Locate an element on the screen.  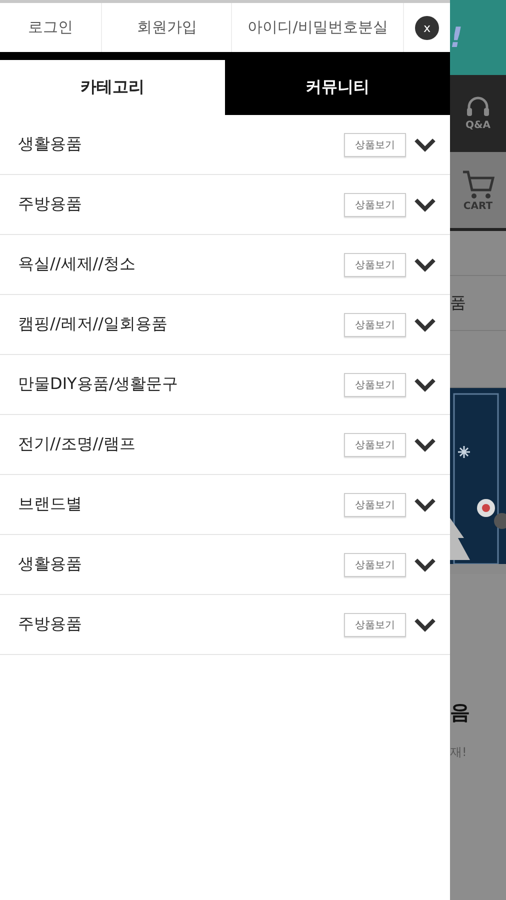
tab: 커뮤니티 is located at coordinates (337, 87).